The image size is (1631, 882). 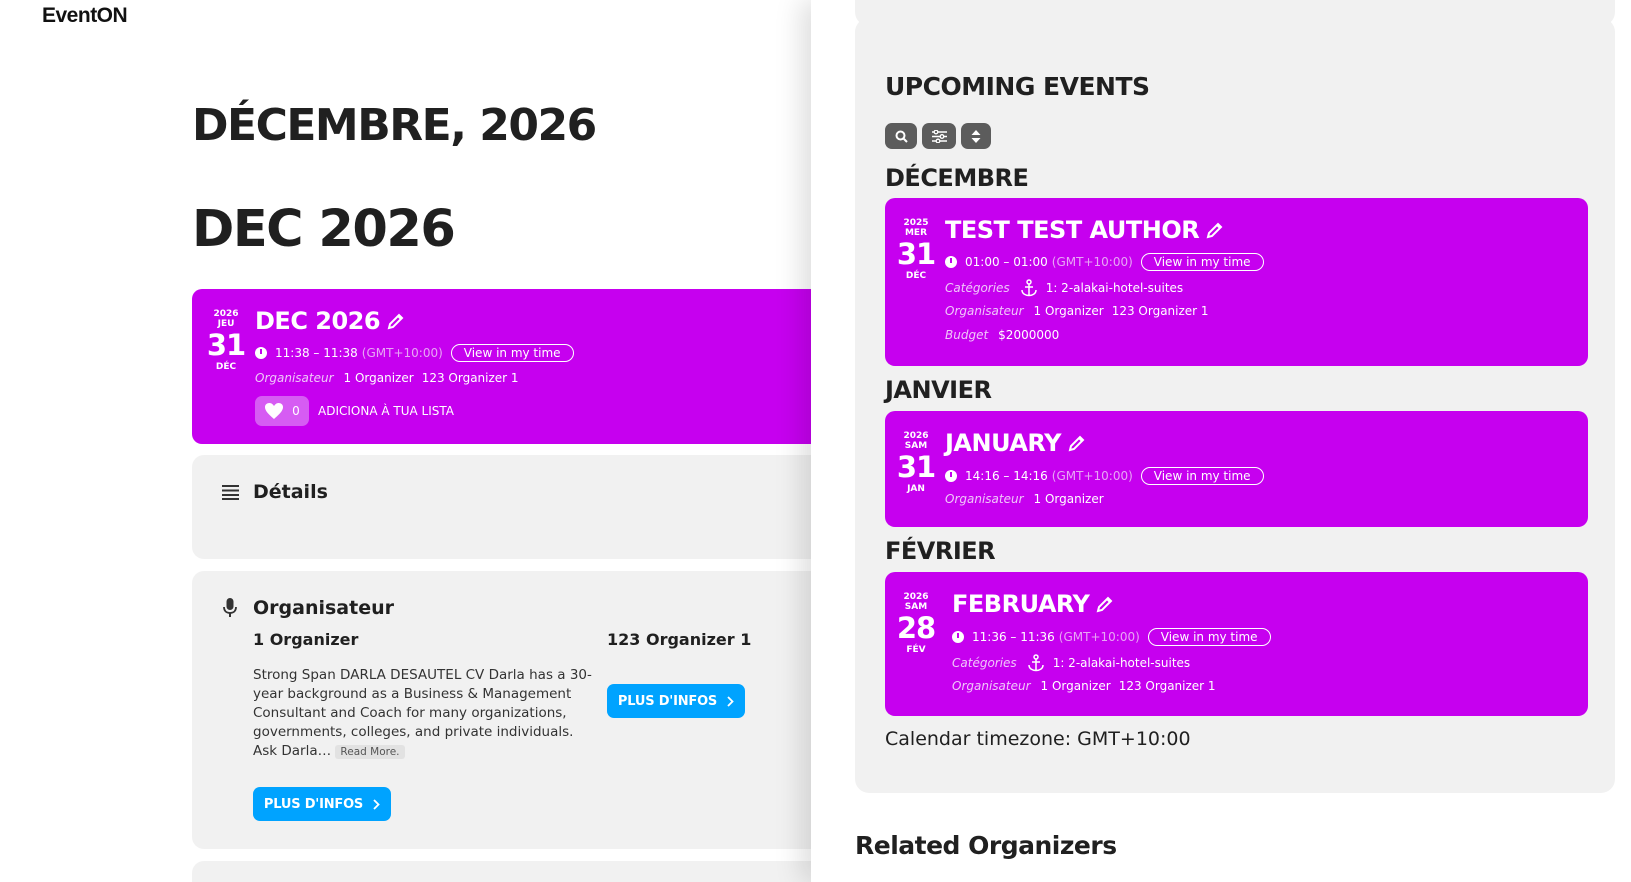 What do you see at coordinates (1029, 335) in the screenshot?
I see `budget-value: $2000000` at bounding box center [1029, 335].